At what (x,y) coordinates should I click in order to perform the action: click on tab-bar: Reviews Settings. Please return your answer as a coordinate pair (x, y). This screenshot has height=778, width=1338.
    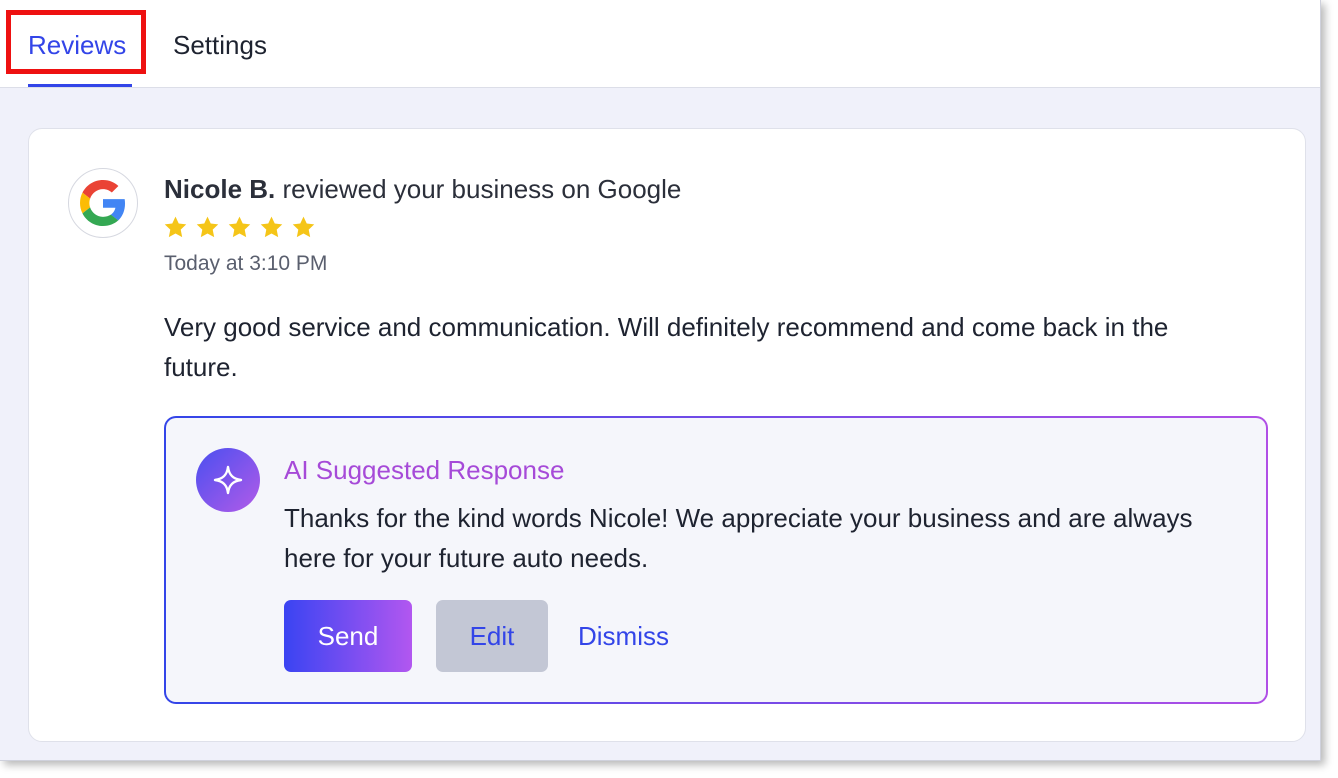
    Looking at the image, I should click on (660, 44).